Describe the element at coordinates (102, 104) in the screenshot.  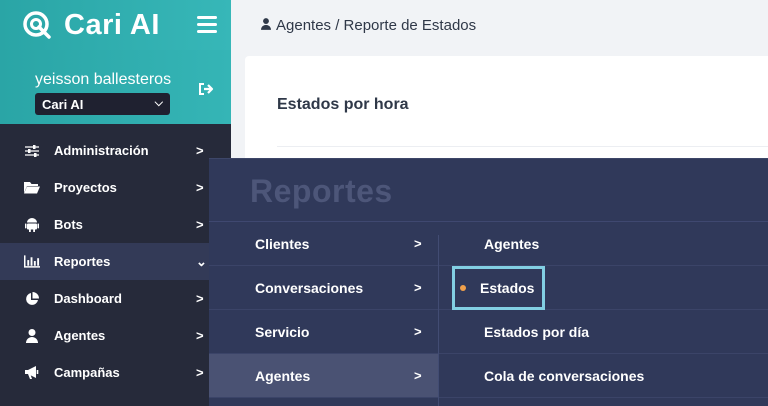
I see `org-select: Cari AI ⌵` at that location.